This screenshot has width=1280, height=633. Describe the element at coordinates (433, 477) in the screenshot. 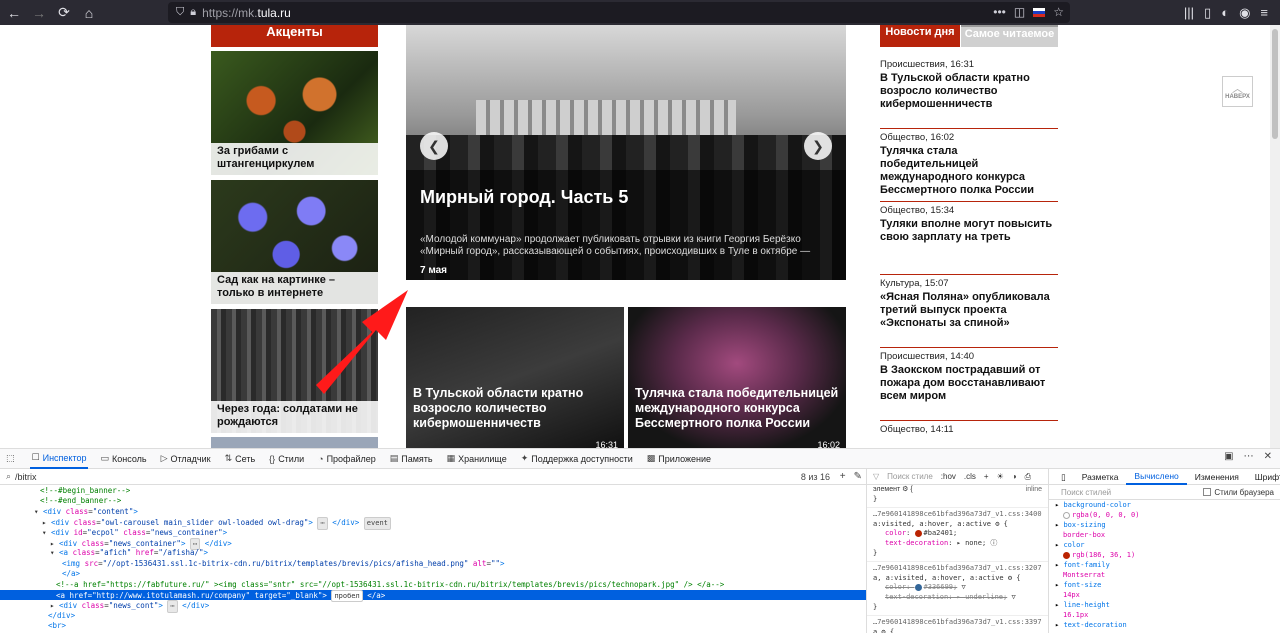

I see `html-search-input: ⌕ /bitrix 8 из 16 + ✎` at that location.